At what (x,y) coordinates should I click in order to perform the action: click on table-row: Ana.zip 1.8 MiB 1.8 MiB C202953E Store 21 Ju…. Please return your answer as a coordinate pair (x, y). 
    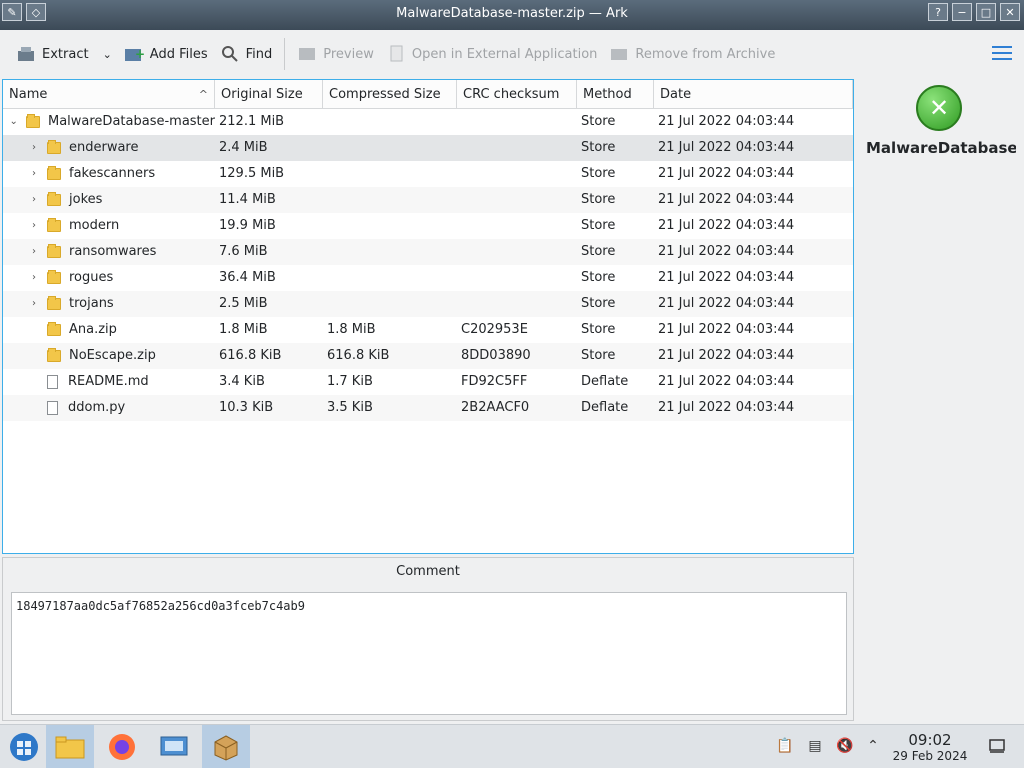
    Looking at the image, I should click on (428, 330).